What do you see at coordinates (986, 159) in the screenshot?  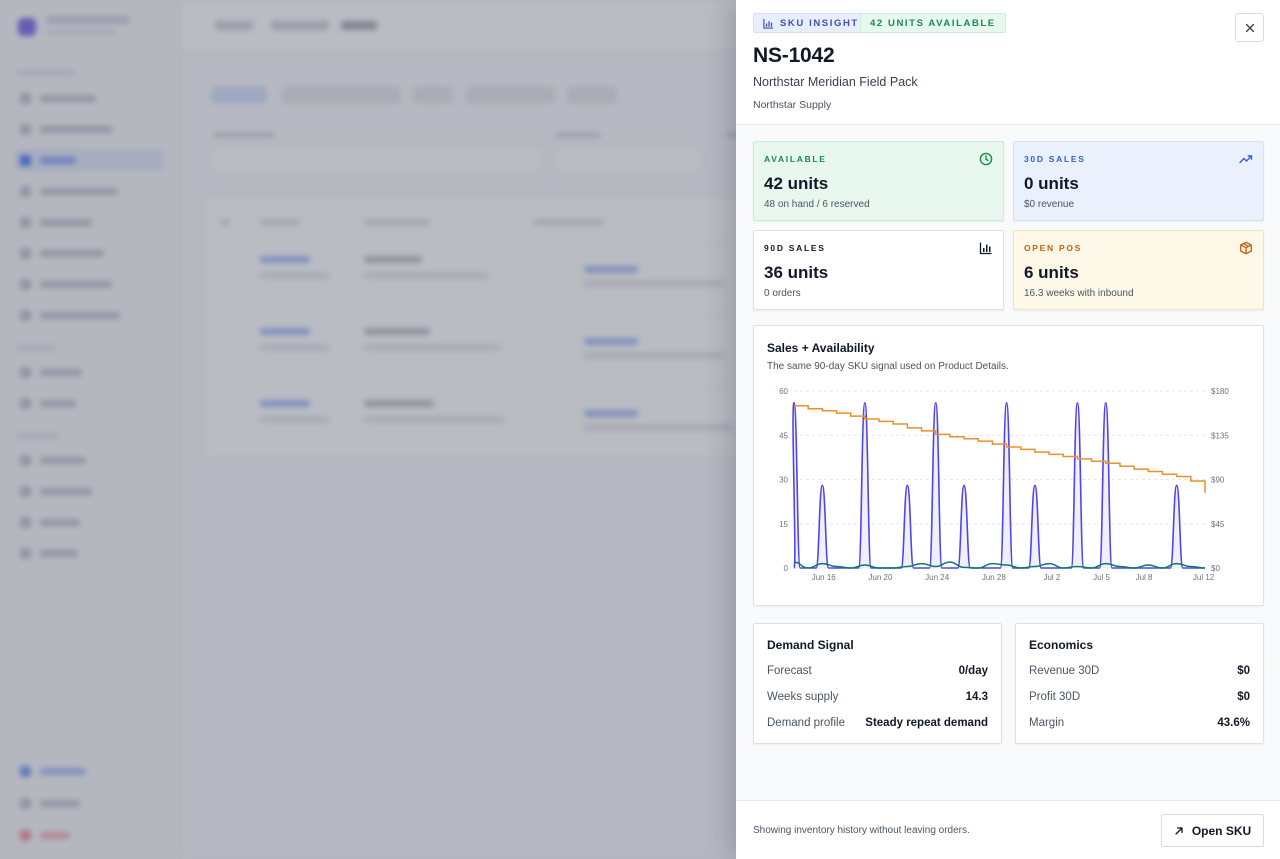 I see `clock-icon` at bounding box center [986, 159].